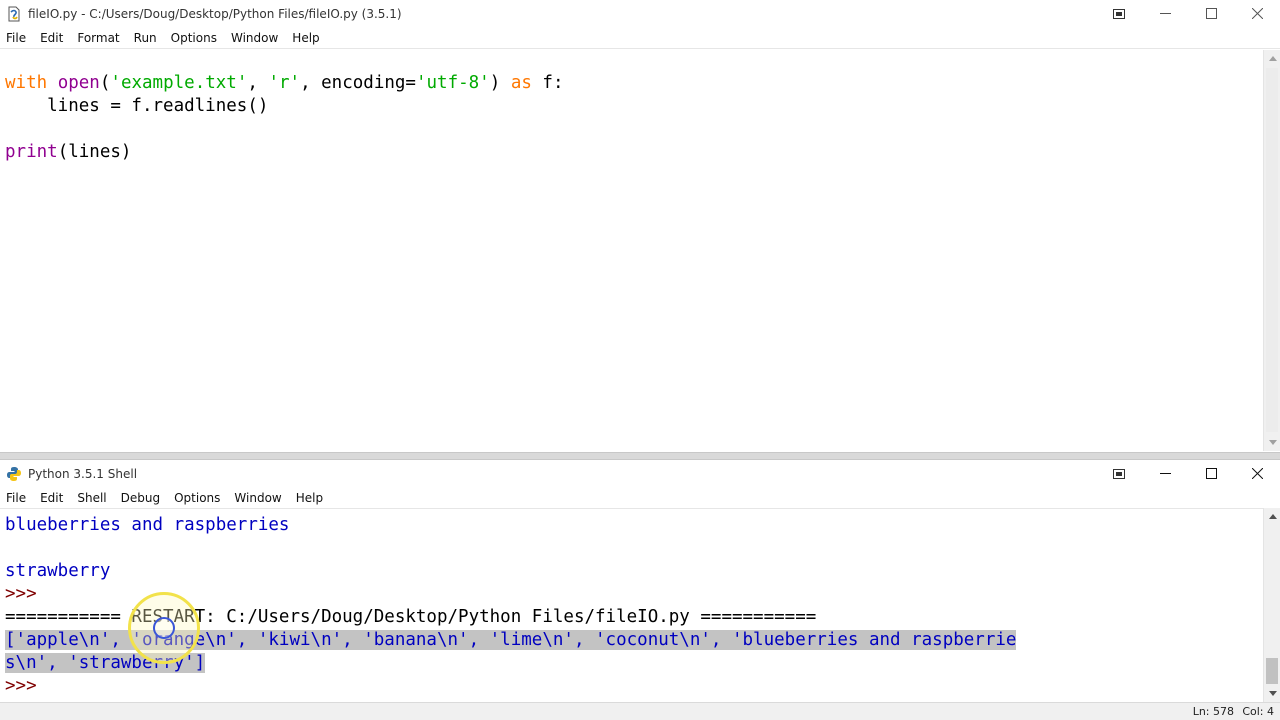  I want to click on shell-output-line: strawberry, so click(58, 571).